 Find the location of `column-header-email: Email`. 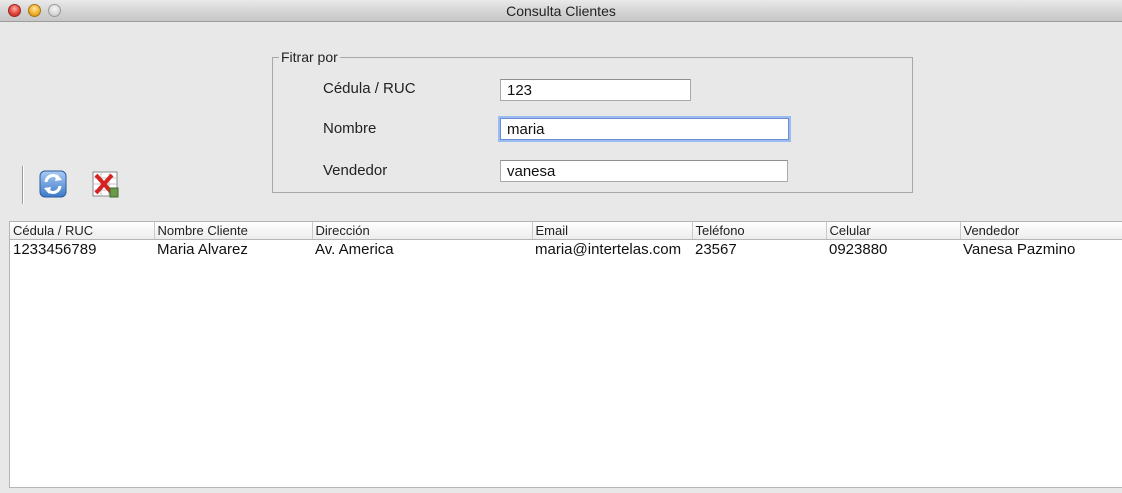

column-header-email: Email is located at coordinates (612, 231).